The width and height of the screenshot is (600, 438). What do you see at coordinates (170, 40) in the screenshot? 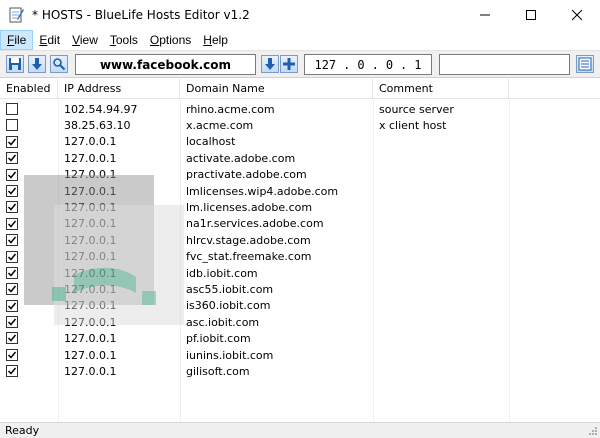
I see `menu-options: Options` at bounding box center [170, 40].